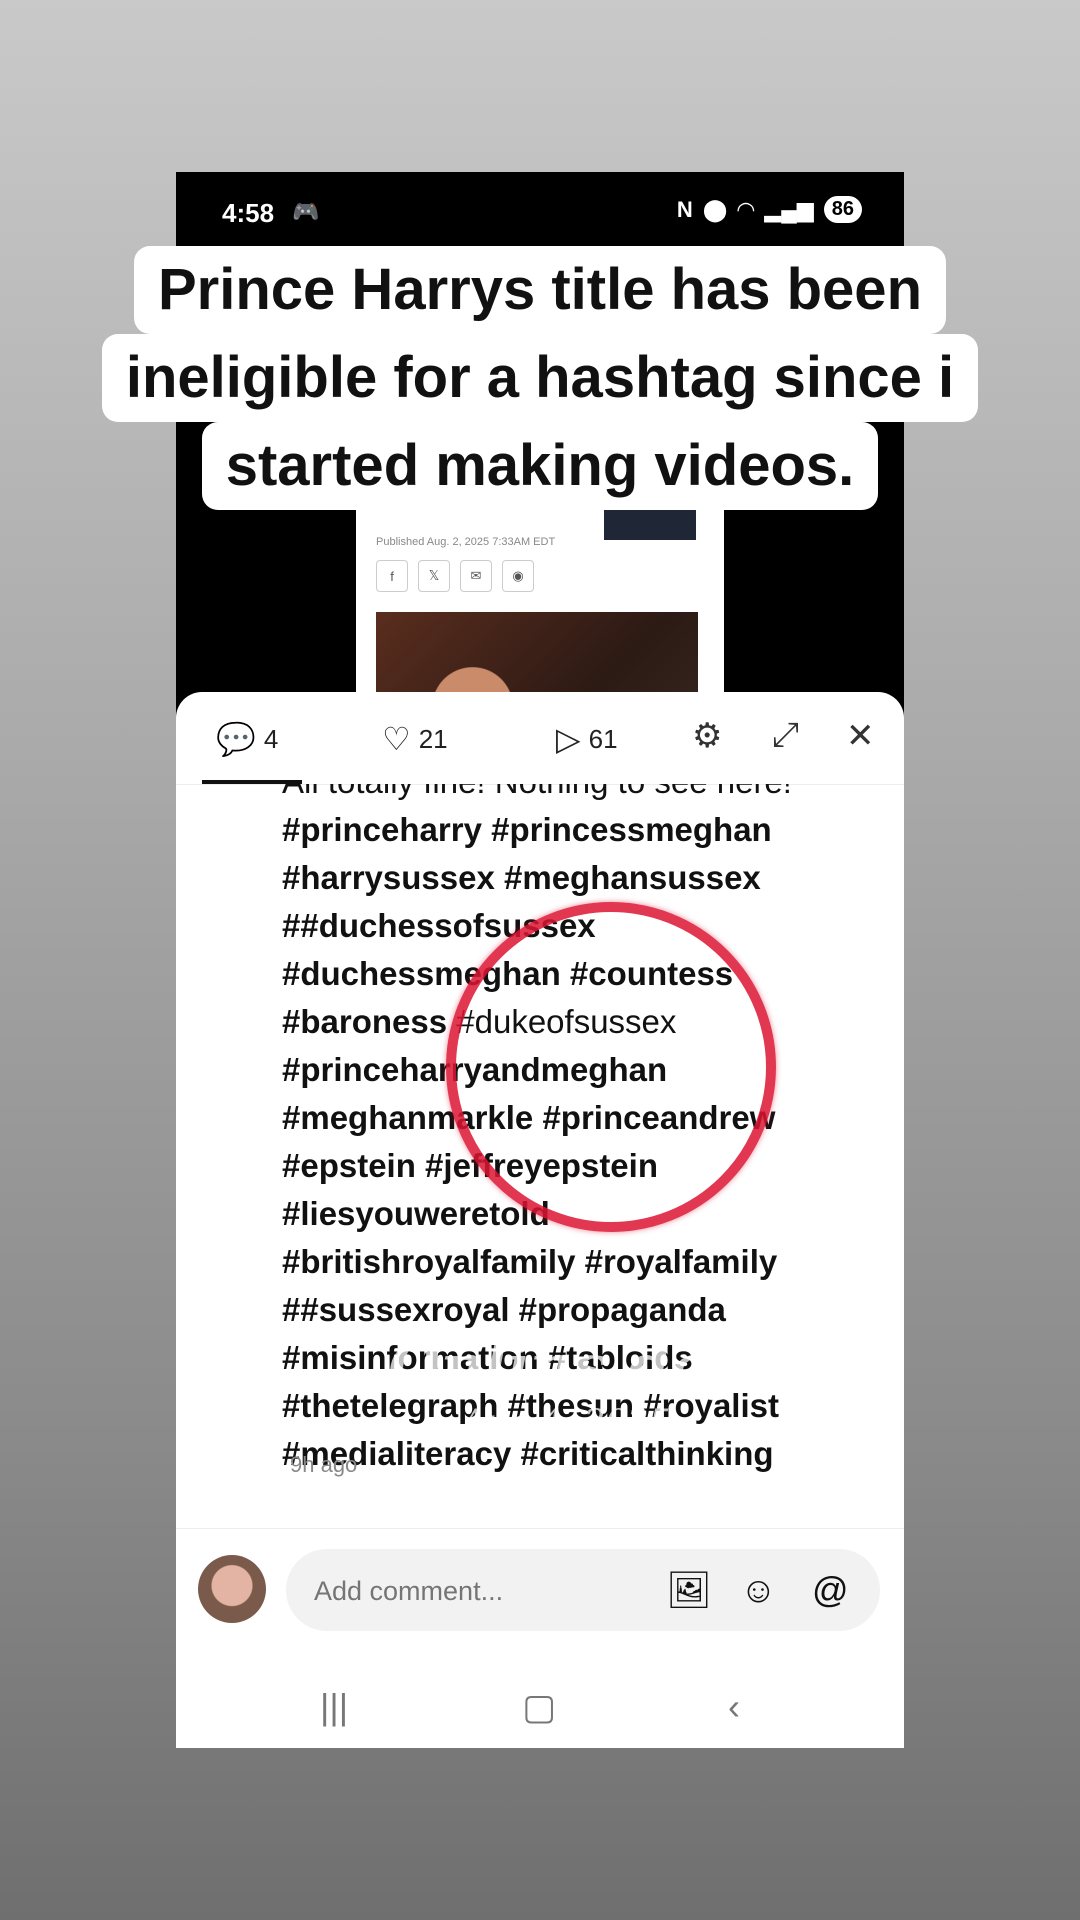 The height and width of the screenshot is (1920, 1080). I want to click on watermark-title: Onlins day, so click(566, 1367).